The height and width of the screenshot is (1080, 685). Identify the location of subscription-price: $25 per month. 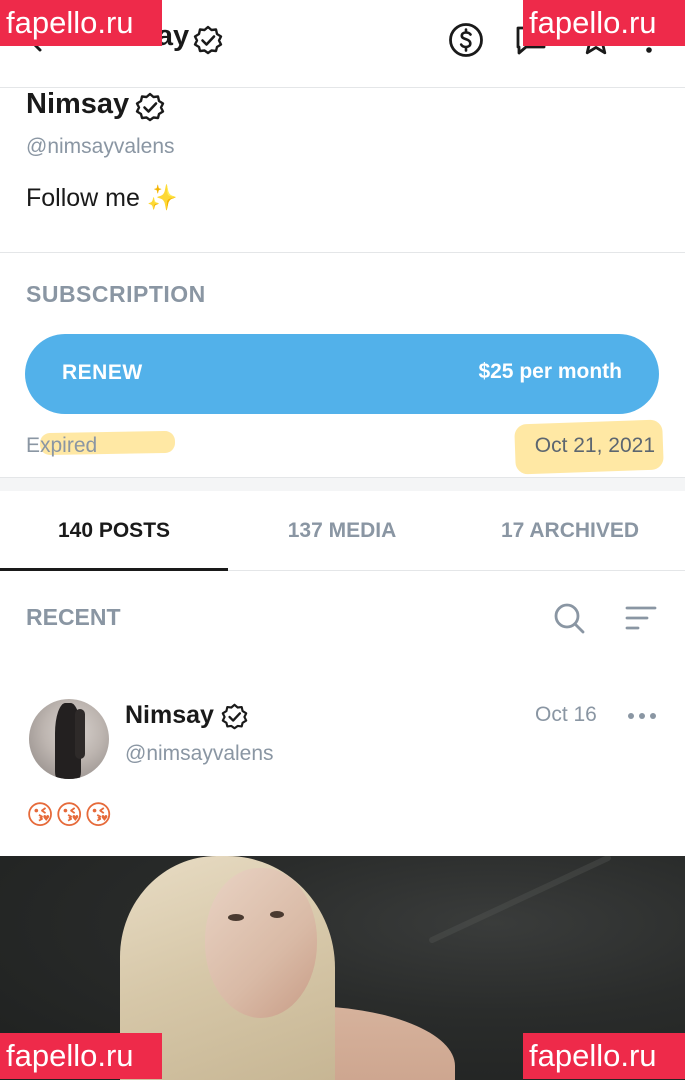
(550, 371).